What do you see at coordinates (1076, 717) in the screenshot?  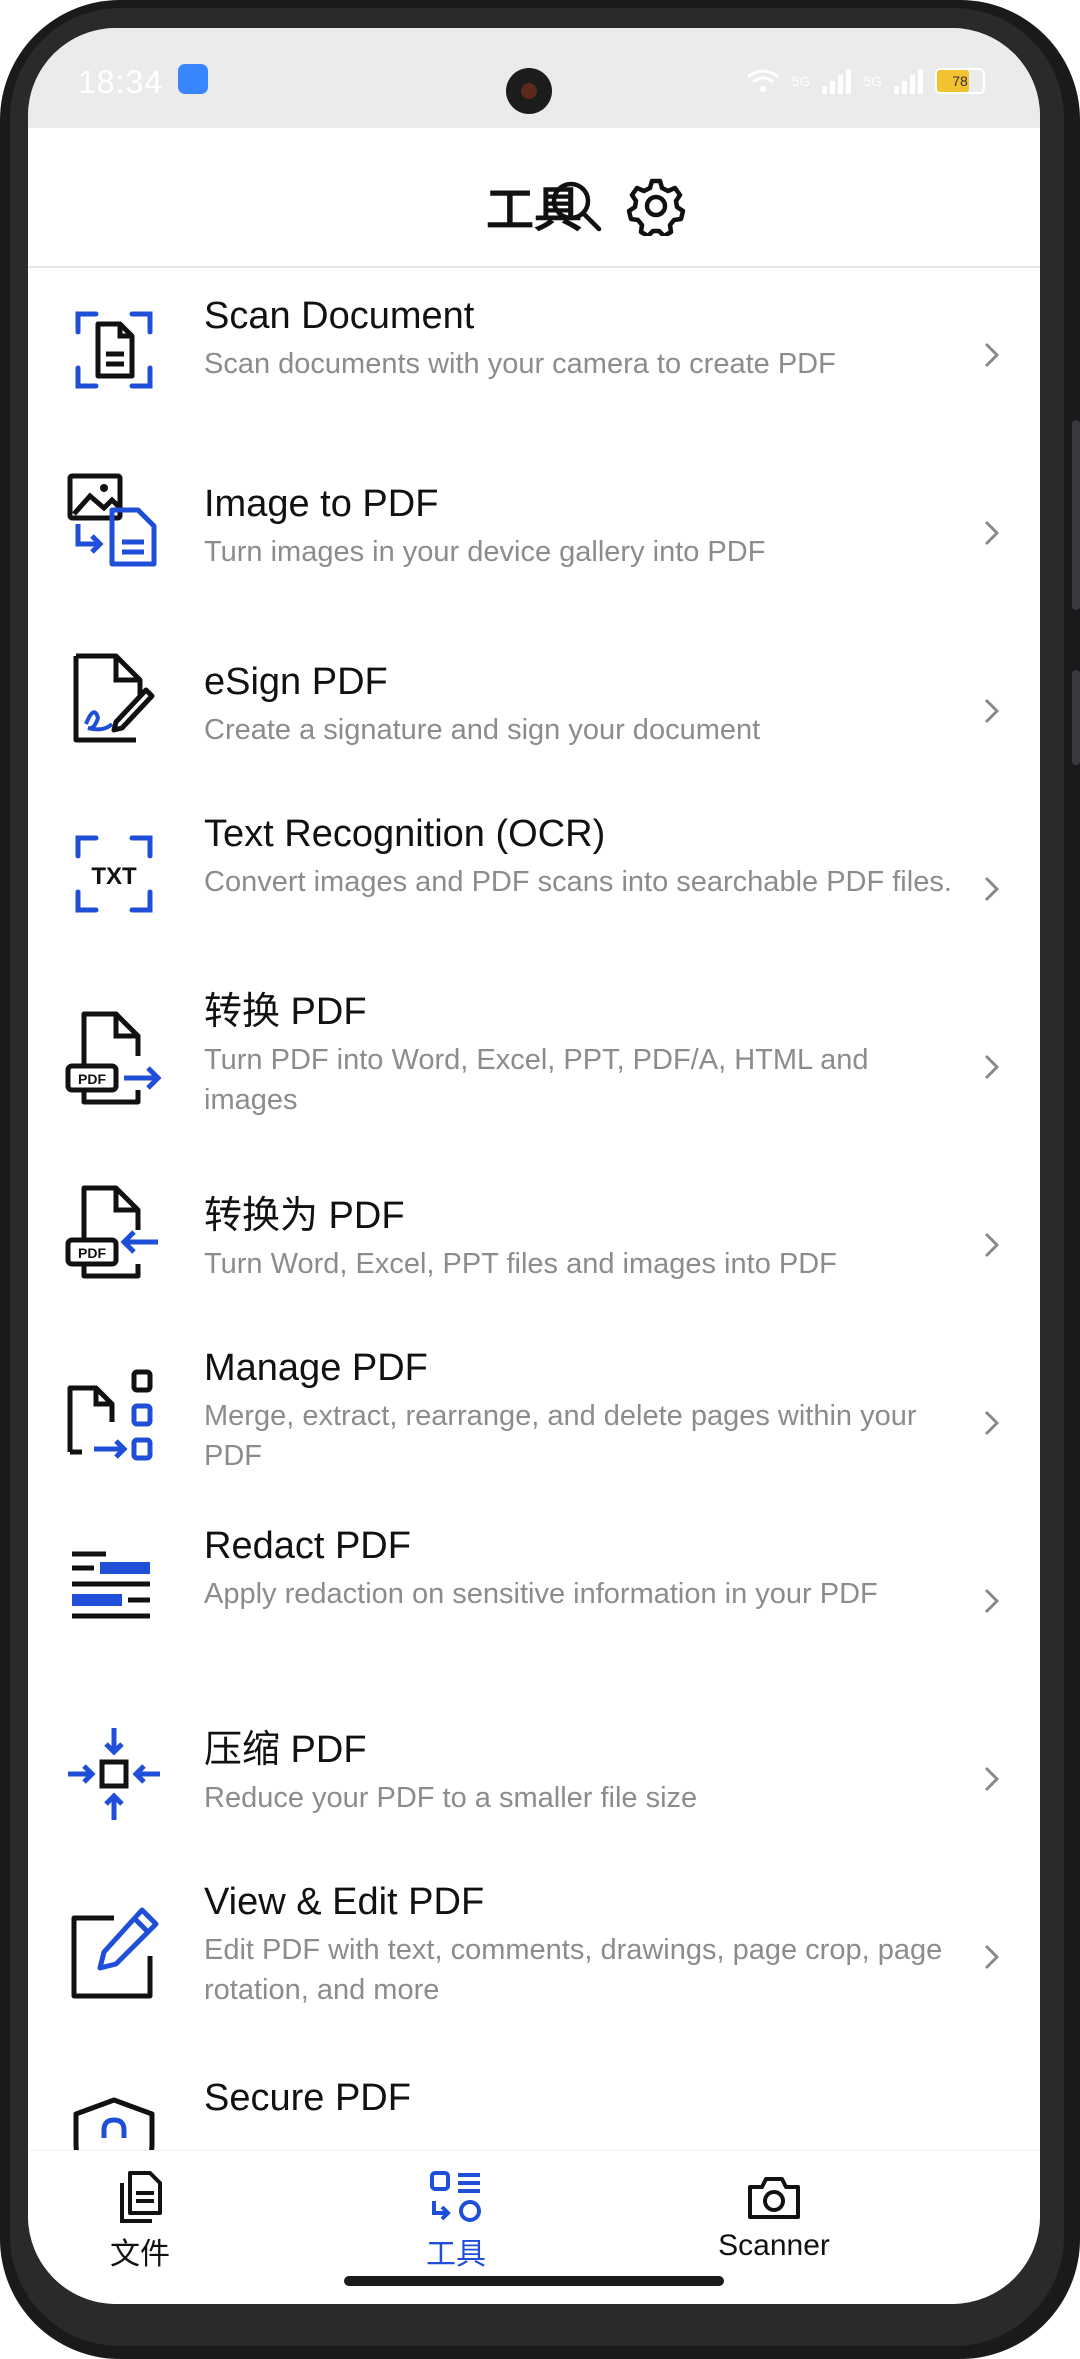 I see `power-button` at bounding box center [1076, 717].